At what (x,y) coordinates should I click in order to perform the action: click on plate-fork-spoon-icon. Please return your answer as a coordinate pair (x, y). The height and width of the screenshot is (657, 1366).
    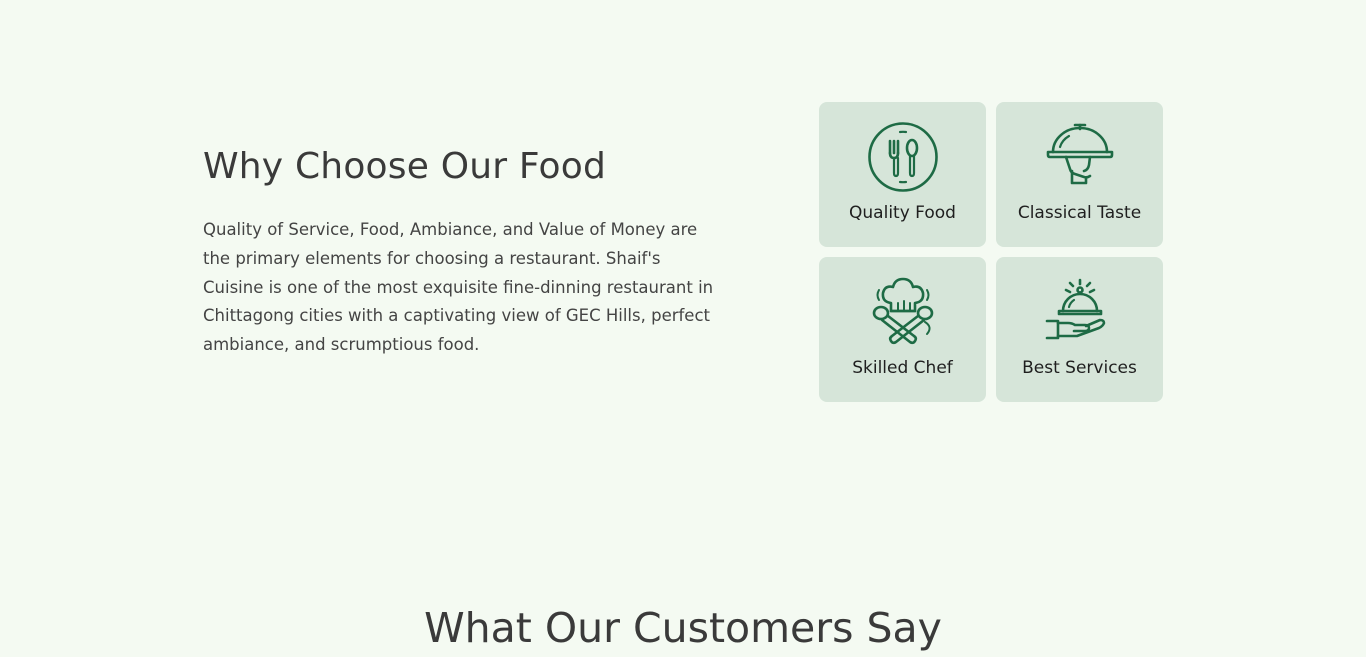
    Looking at the image, I should click on (903, 157).